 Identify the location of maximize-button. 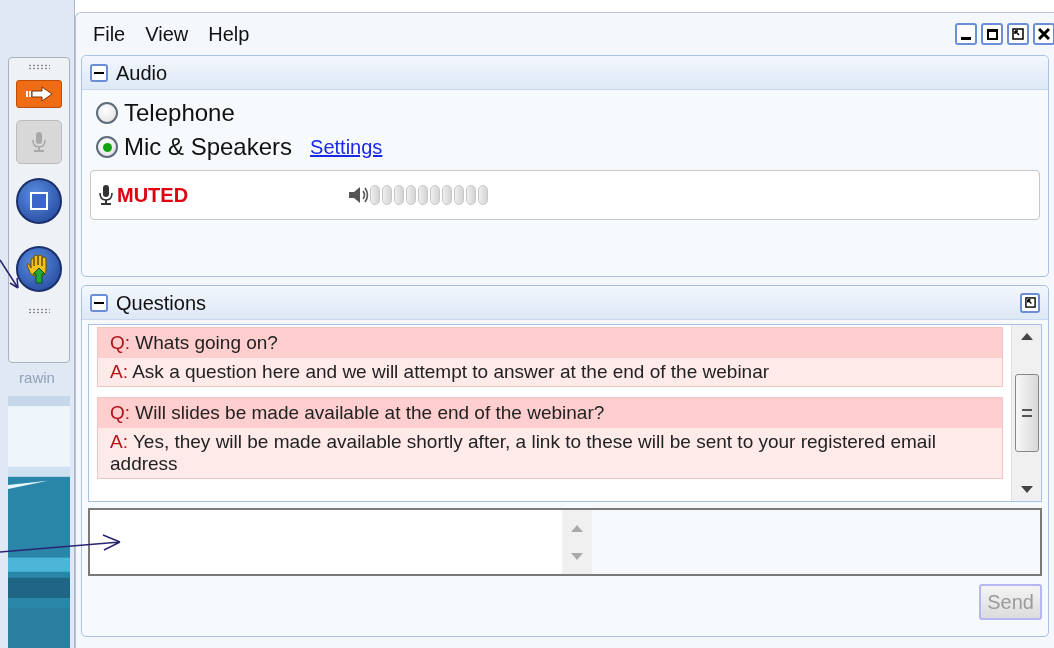
(992, 34).